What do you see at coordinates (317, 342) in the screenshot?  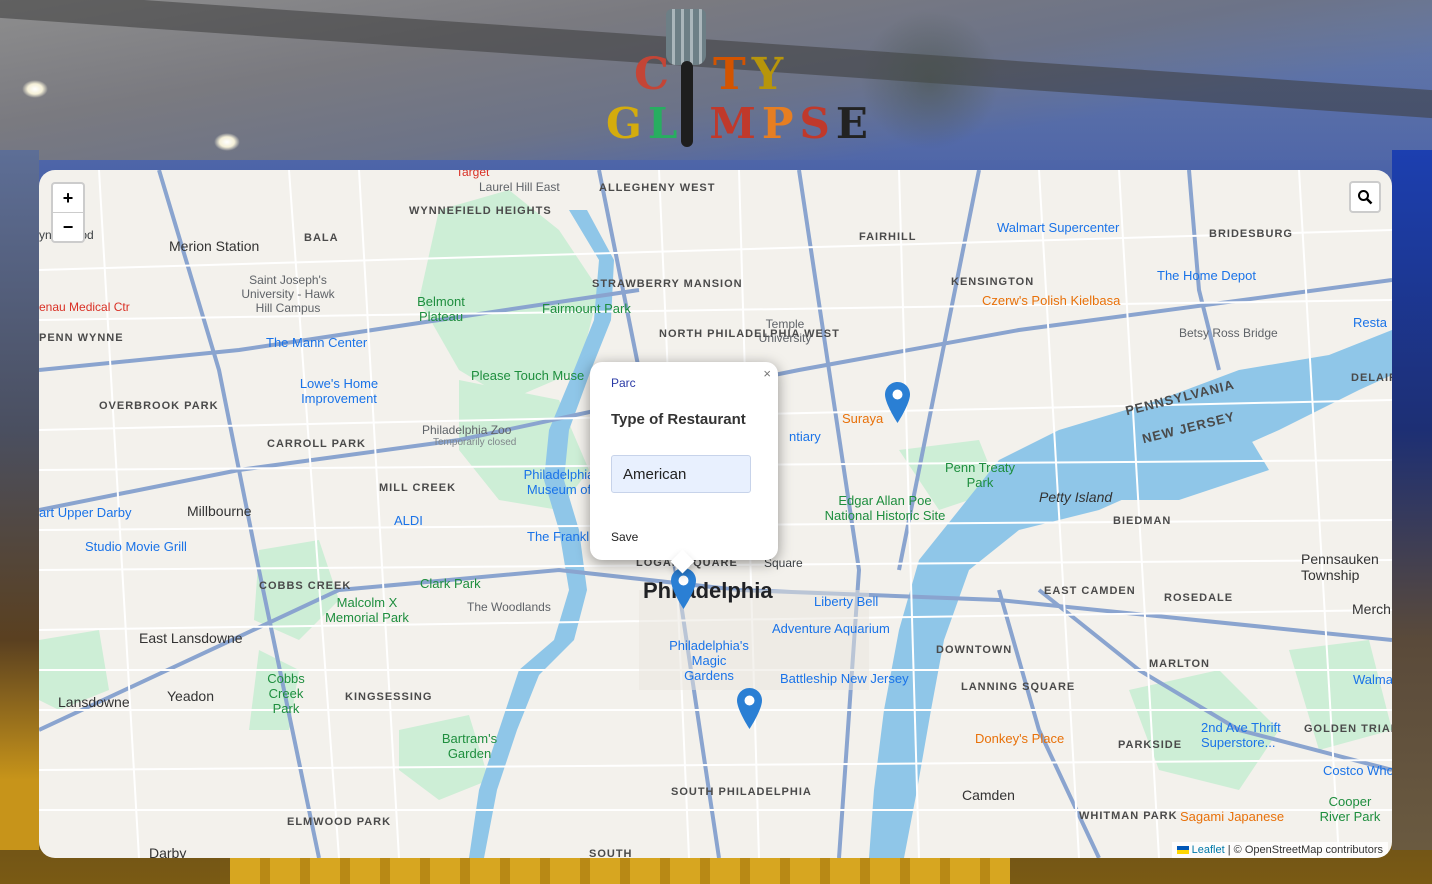 I see `poi-label: The Mann Center` at bounding box center [317, 342].